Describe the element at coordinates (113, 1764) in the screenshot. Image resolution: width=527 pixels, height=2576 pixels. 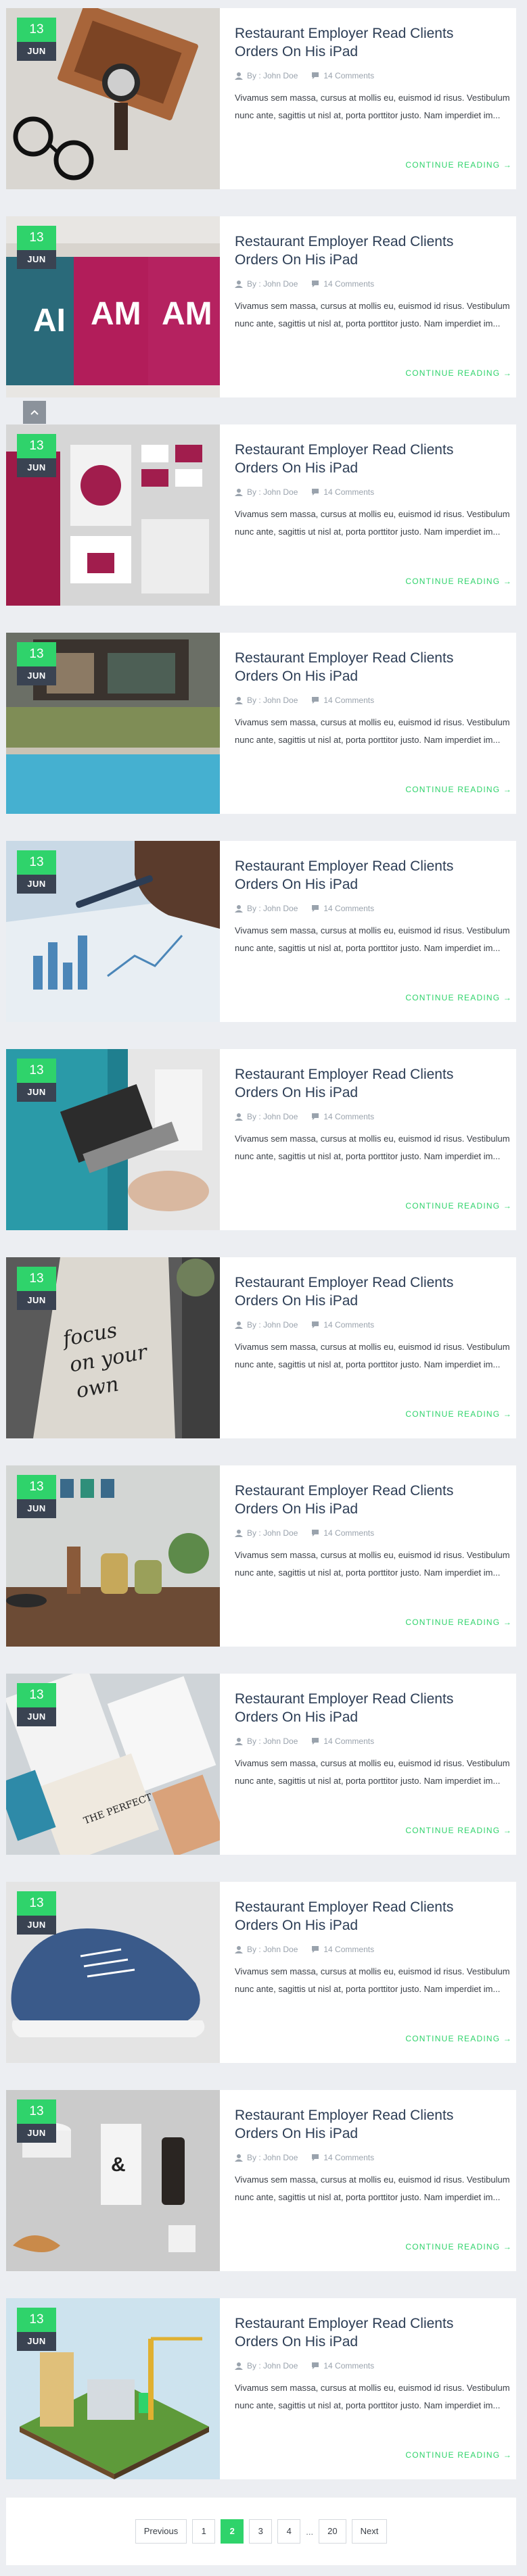
I see `post-thumbnail: THE PERFECT 13 JUN` at that location.